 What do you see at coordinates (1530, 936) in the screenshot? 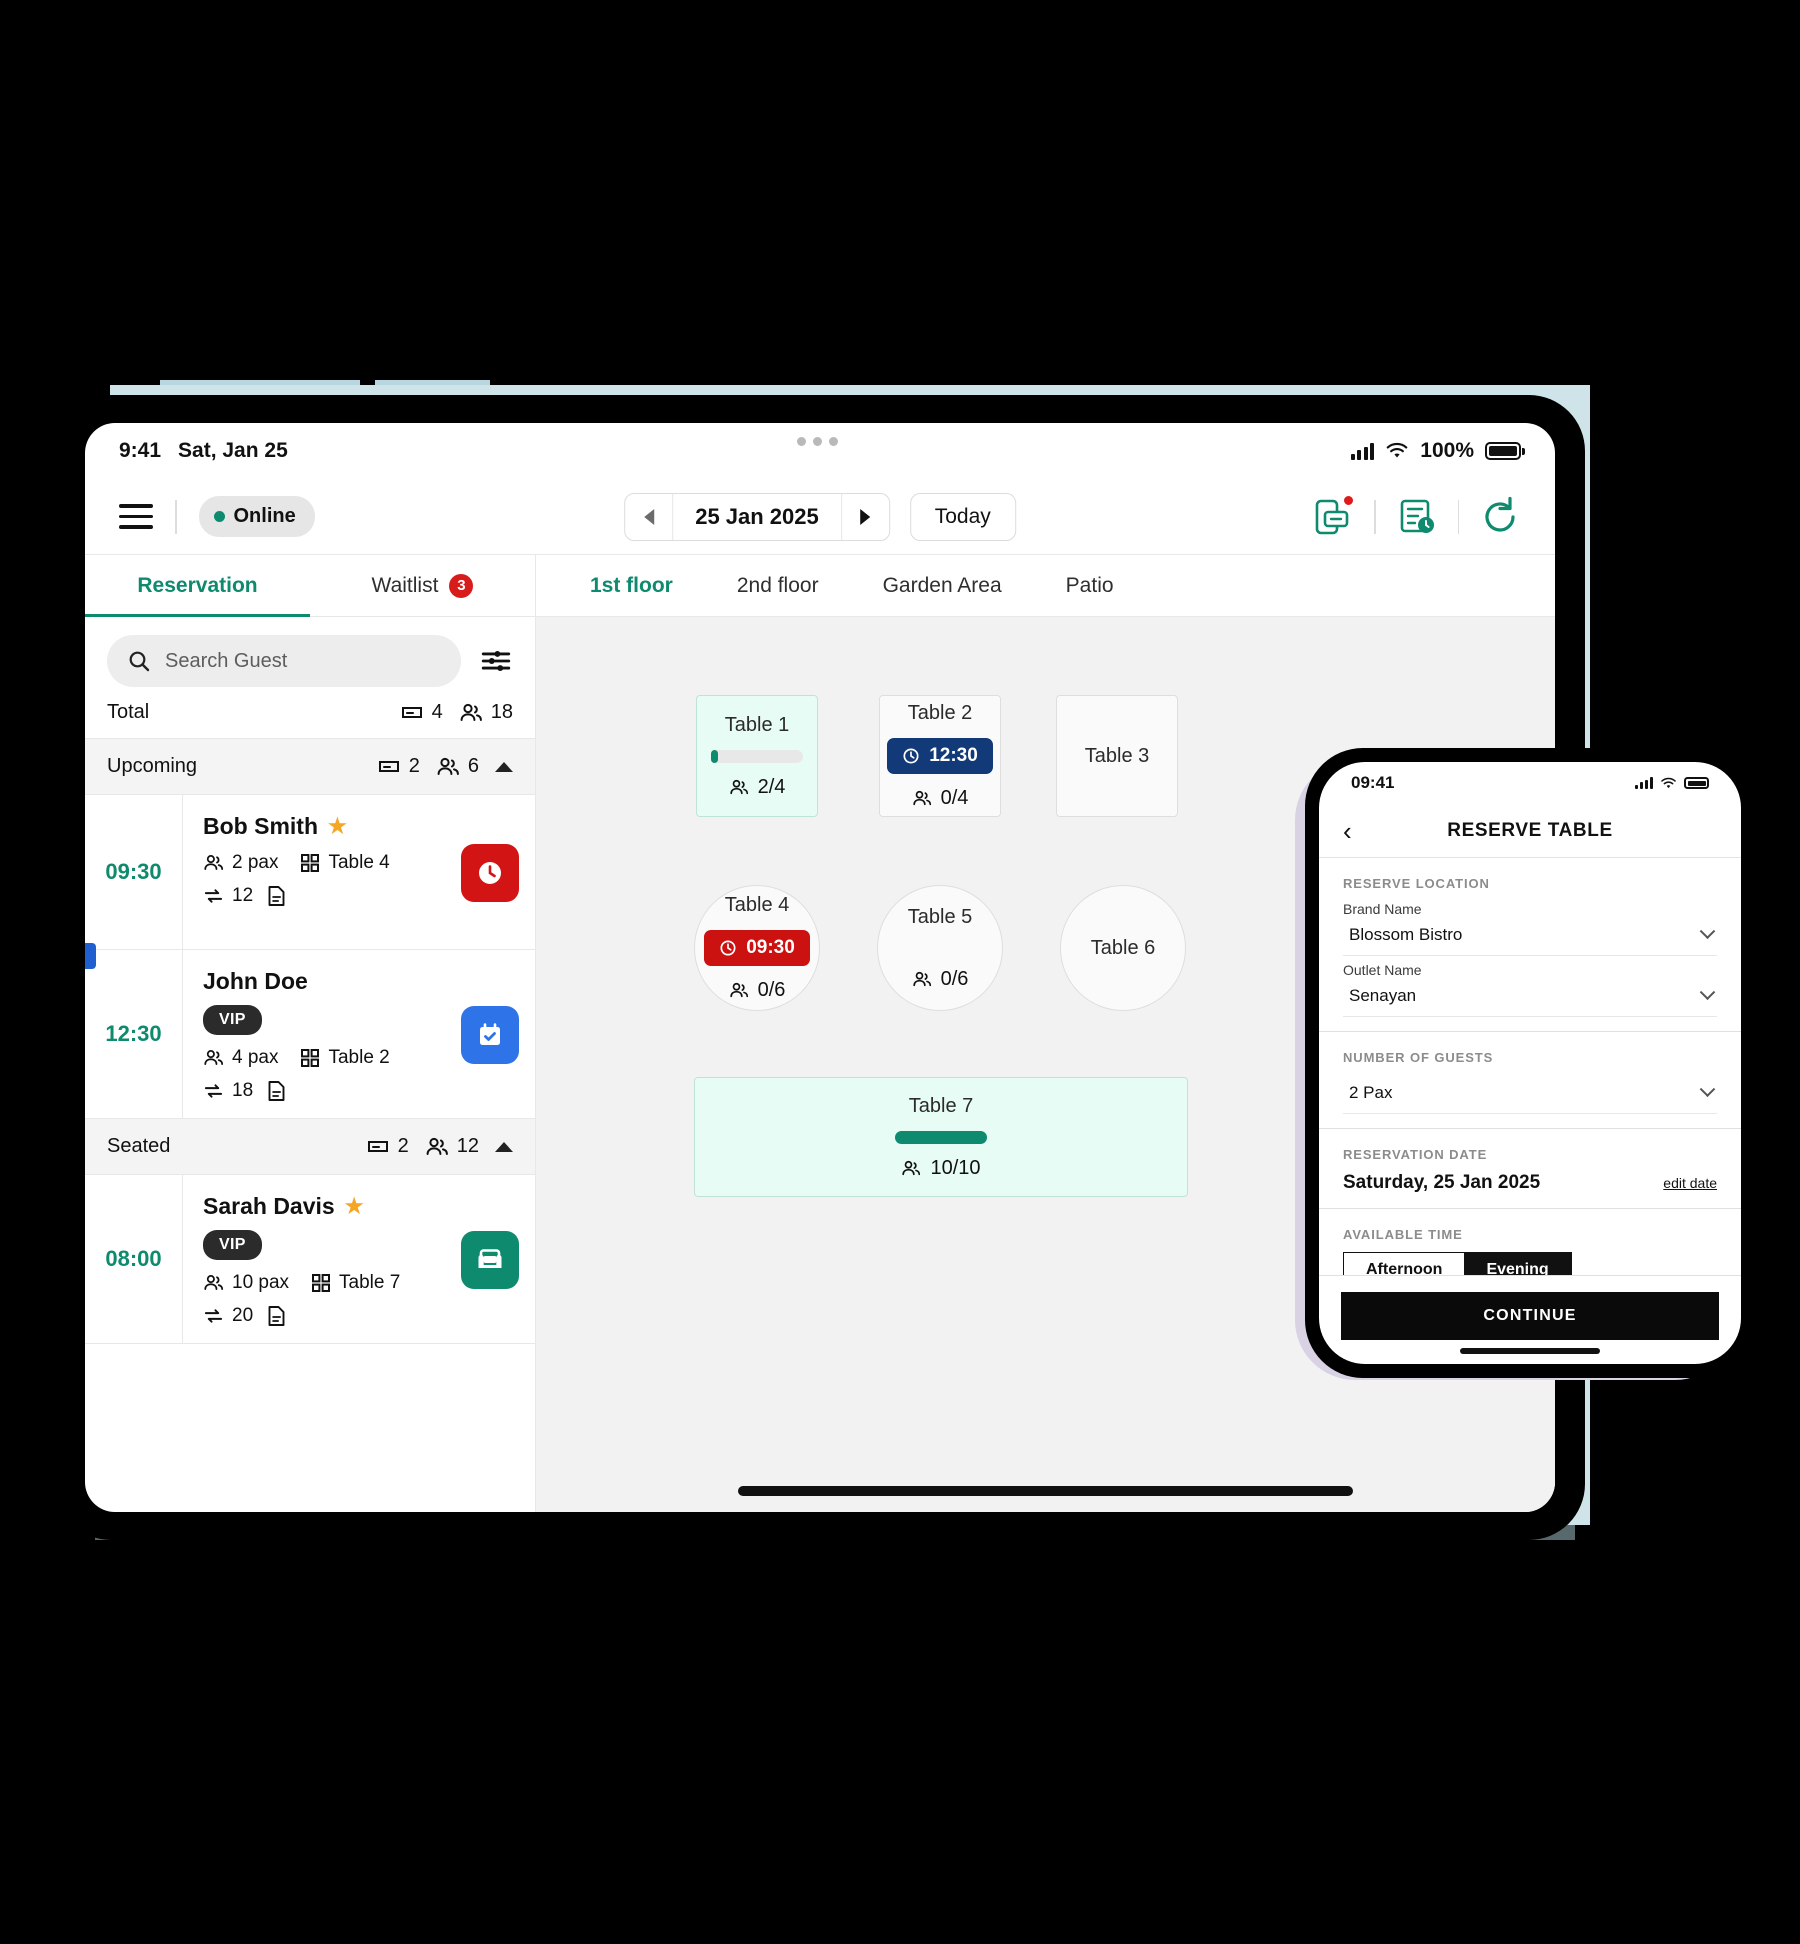
I see `brand-name-select: Blossom Bistro` at bounding box center [1530, 936].